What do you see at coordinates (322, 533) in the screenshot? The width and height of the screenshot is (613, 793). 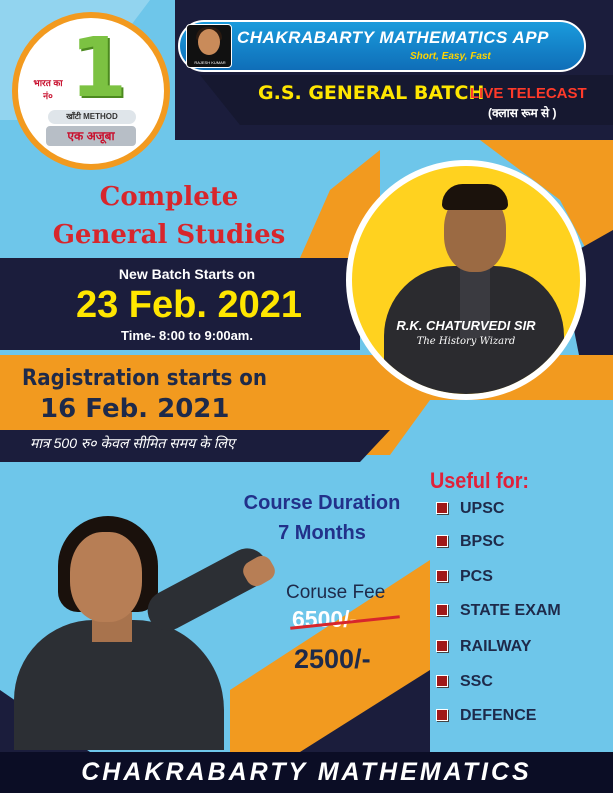 I see `duration-value: 7 Months` at bounding box center [322, 533].